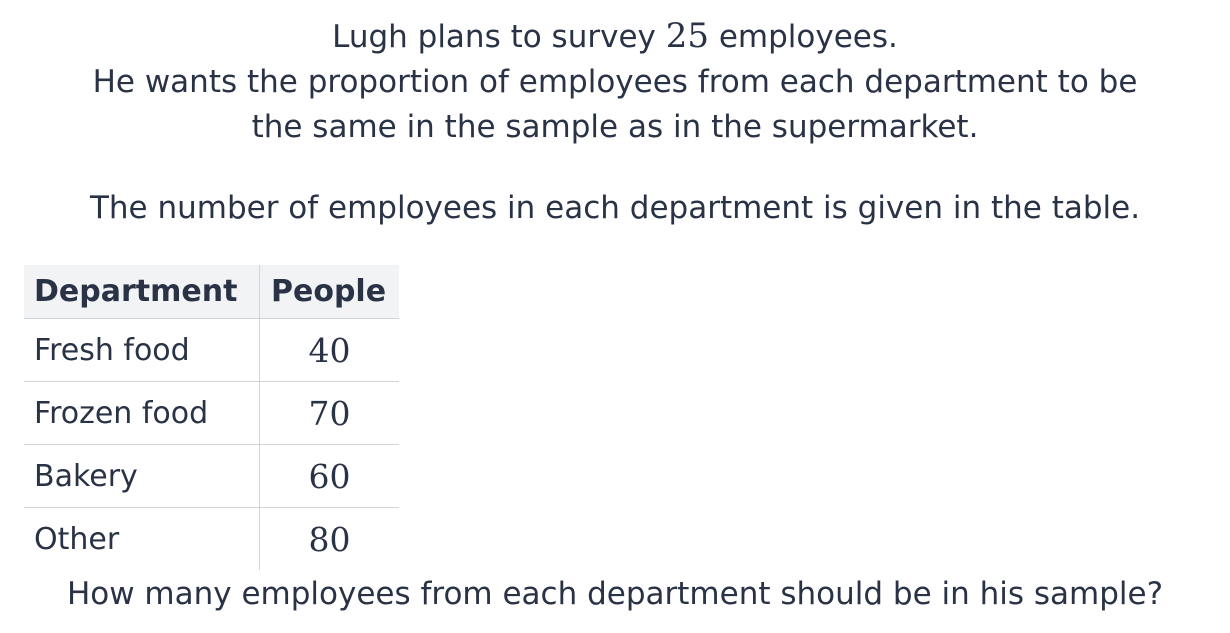  I want to click on intro-line-1-start: Lugh plans to survey, so click(499, 37).